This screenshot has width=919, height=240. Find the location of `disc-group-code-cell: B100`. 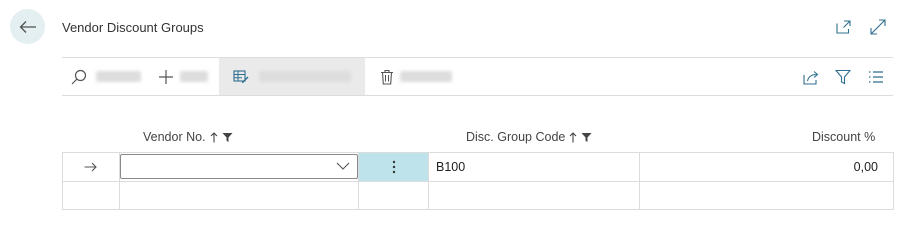

disc-group-code-cell: B100 is located at coordinates (450, 167).